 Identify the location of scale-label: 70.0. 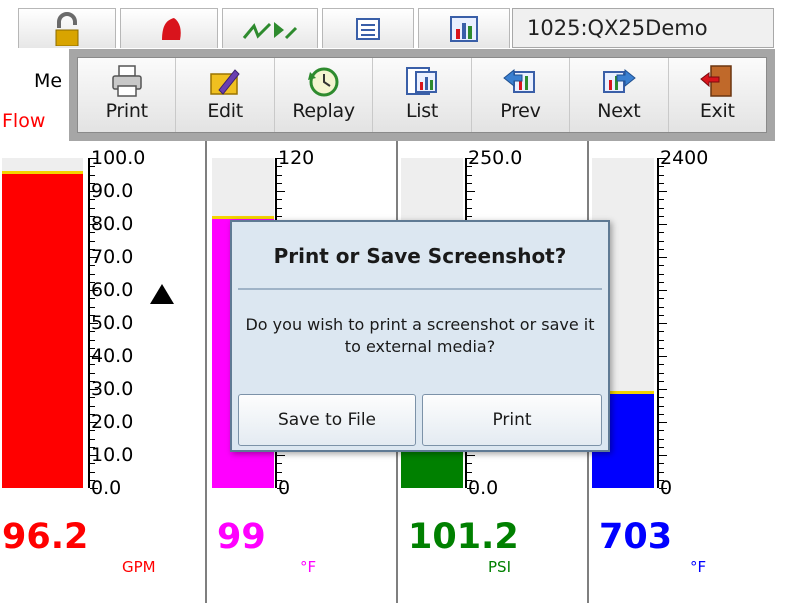
(112, 257).